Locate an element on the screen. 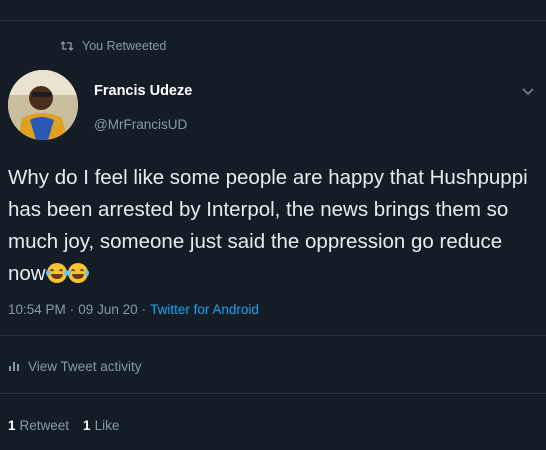 The height and width of the screenshot is (450, 546). tweet-source-link: Twitter for Android is located at coordinates (204, 309).